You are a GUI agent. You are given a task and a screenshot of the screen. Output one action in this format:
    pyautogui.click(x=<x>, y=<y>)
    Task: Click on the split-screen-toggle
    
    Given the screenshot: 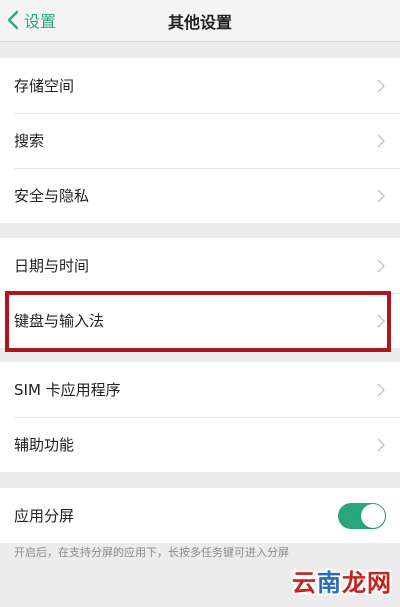 What is the action you would take?
    pyautogui.click(x=362, y=515)
    